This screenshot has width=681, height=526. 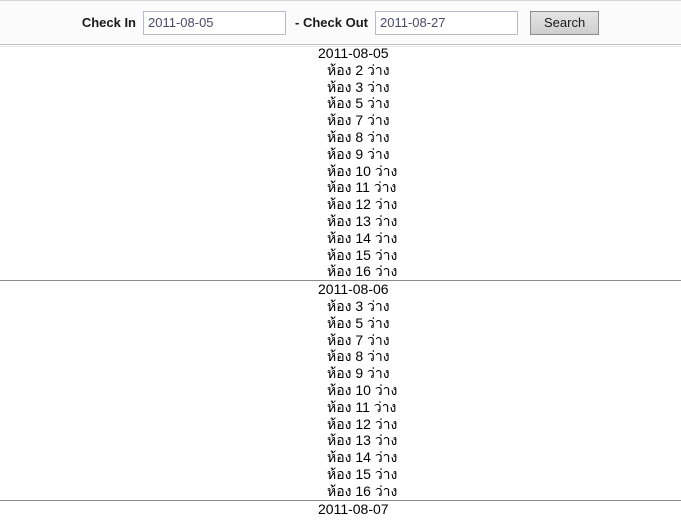 What do you see at coordinates (446, 22) in the screenshot?
I see `checkout-date-input` at bounding box center [446, 22].